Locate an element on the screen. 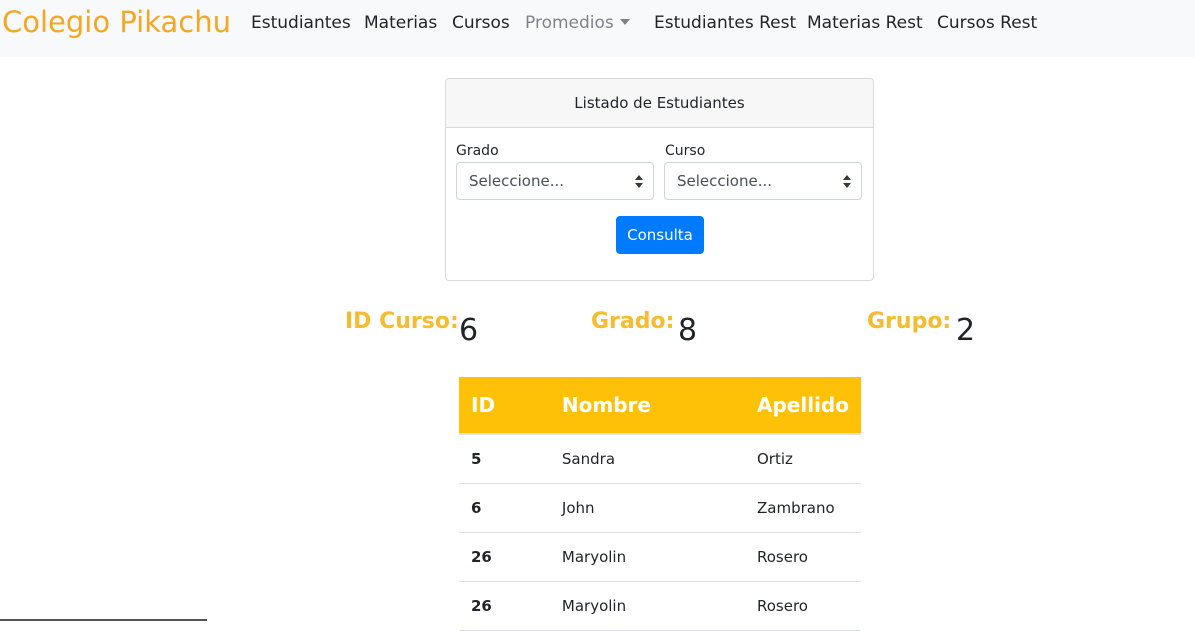 The height and width of the screenshot is (631, 1195). id-curso-value: 6 is located at coordinates (469, 330).